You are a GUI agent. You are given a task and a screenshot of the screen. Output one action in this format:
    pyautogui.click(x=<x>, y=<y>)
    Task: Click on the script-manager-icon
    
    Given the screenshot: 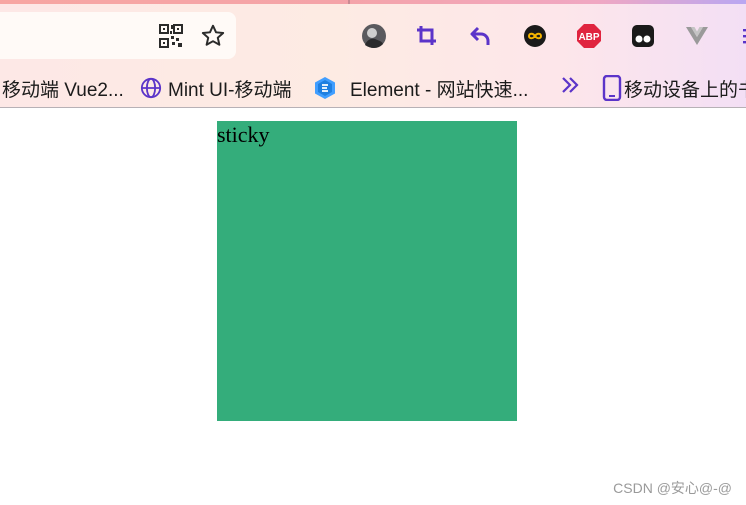 What is the action you would take?
    pyautogui.click(x=643, y=36)
    